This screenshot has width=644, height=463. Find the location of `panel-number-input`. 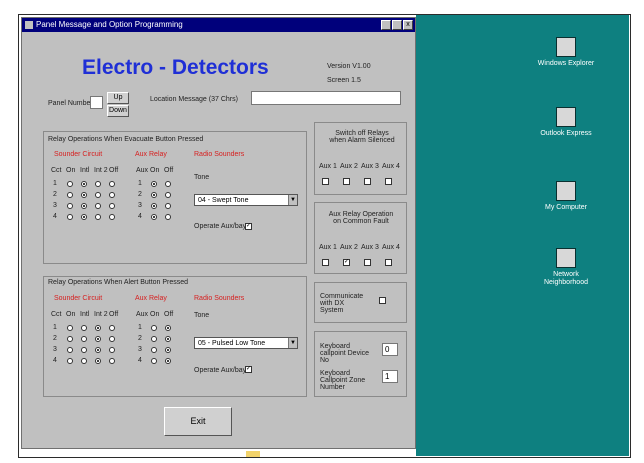

panel-number-input is located at coordinates (96, 102).